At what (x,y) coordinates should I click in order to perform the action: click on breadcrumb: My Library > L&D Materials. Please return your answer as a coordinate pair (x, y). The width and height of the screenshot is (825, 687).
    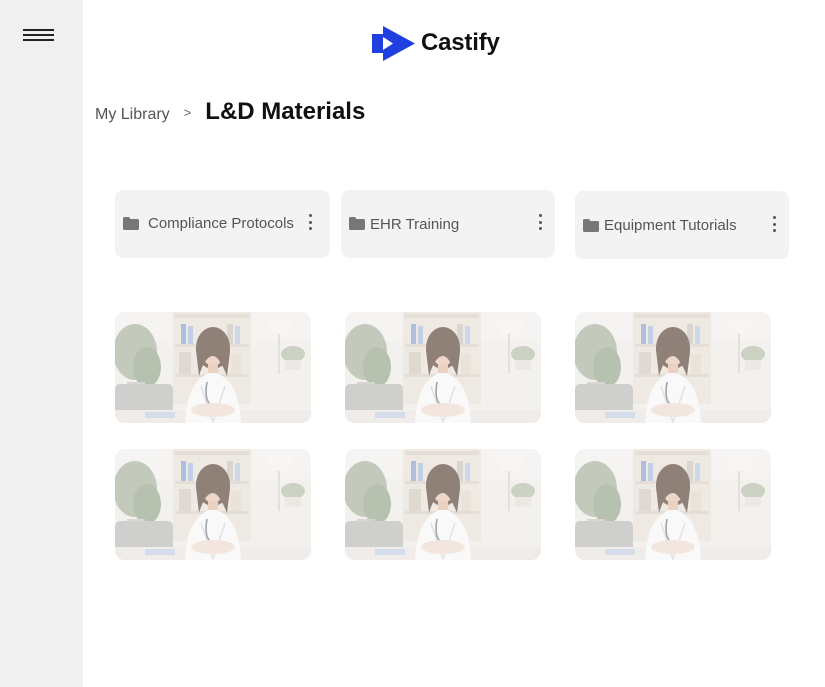
    Looking at the image, I should click on (230, 112).